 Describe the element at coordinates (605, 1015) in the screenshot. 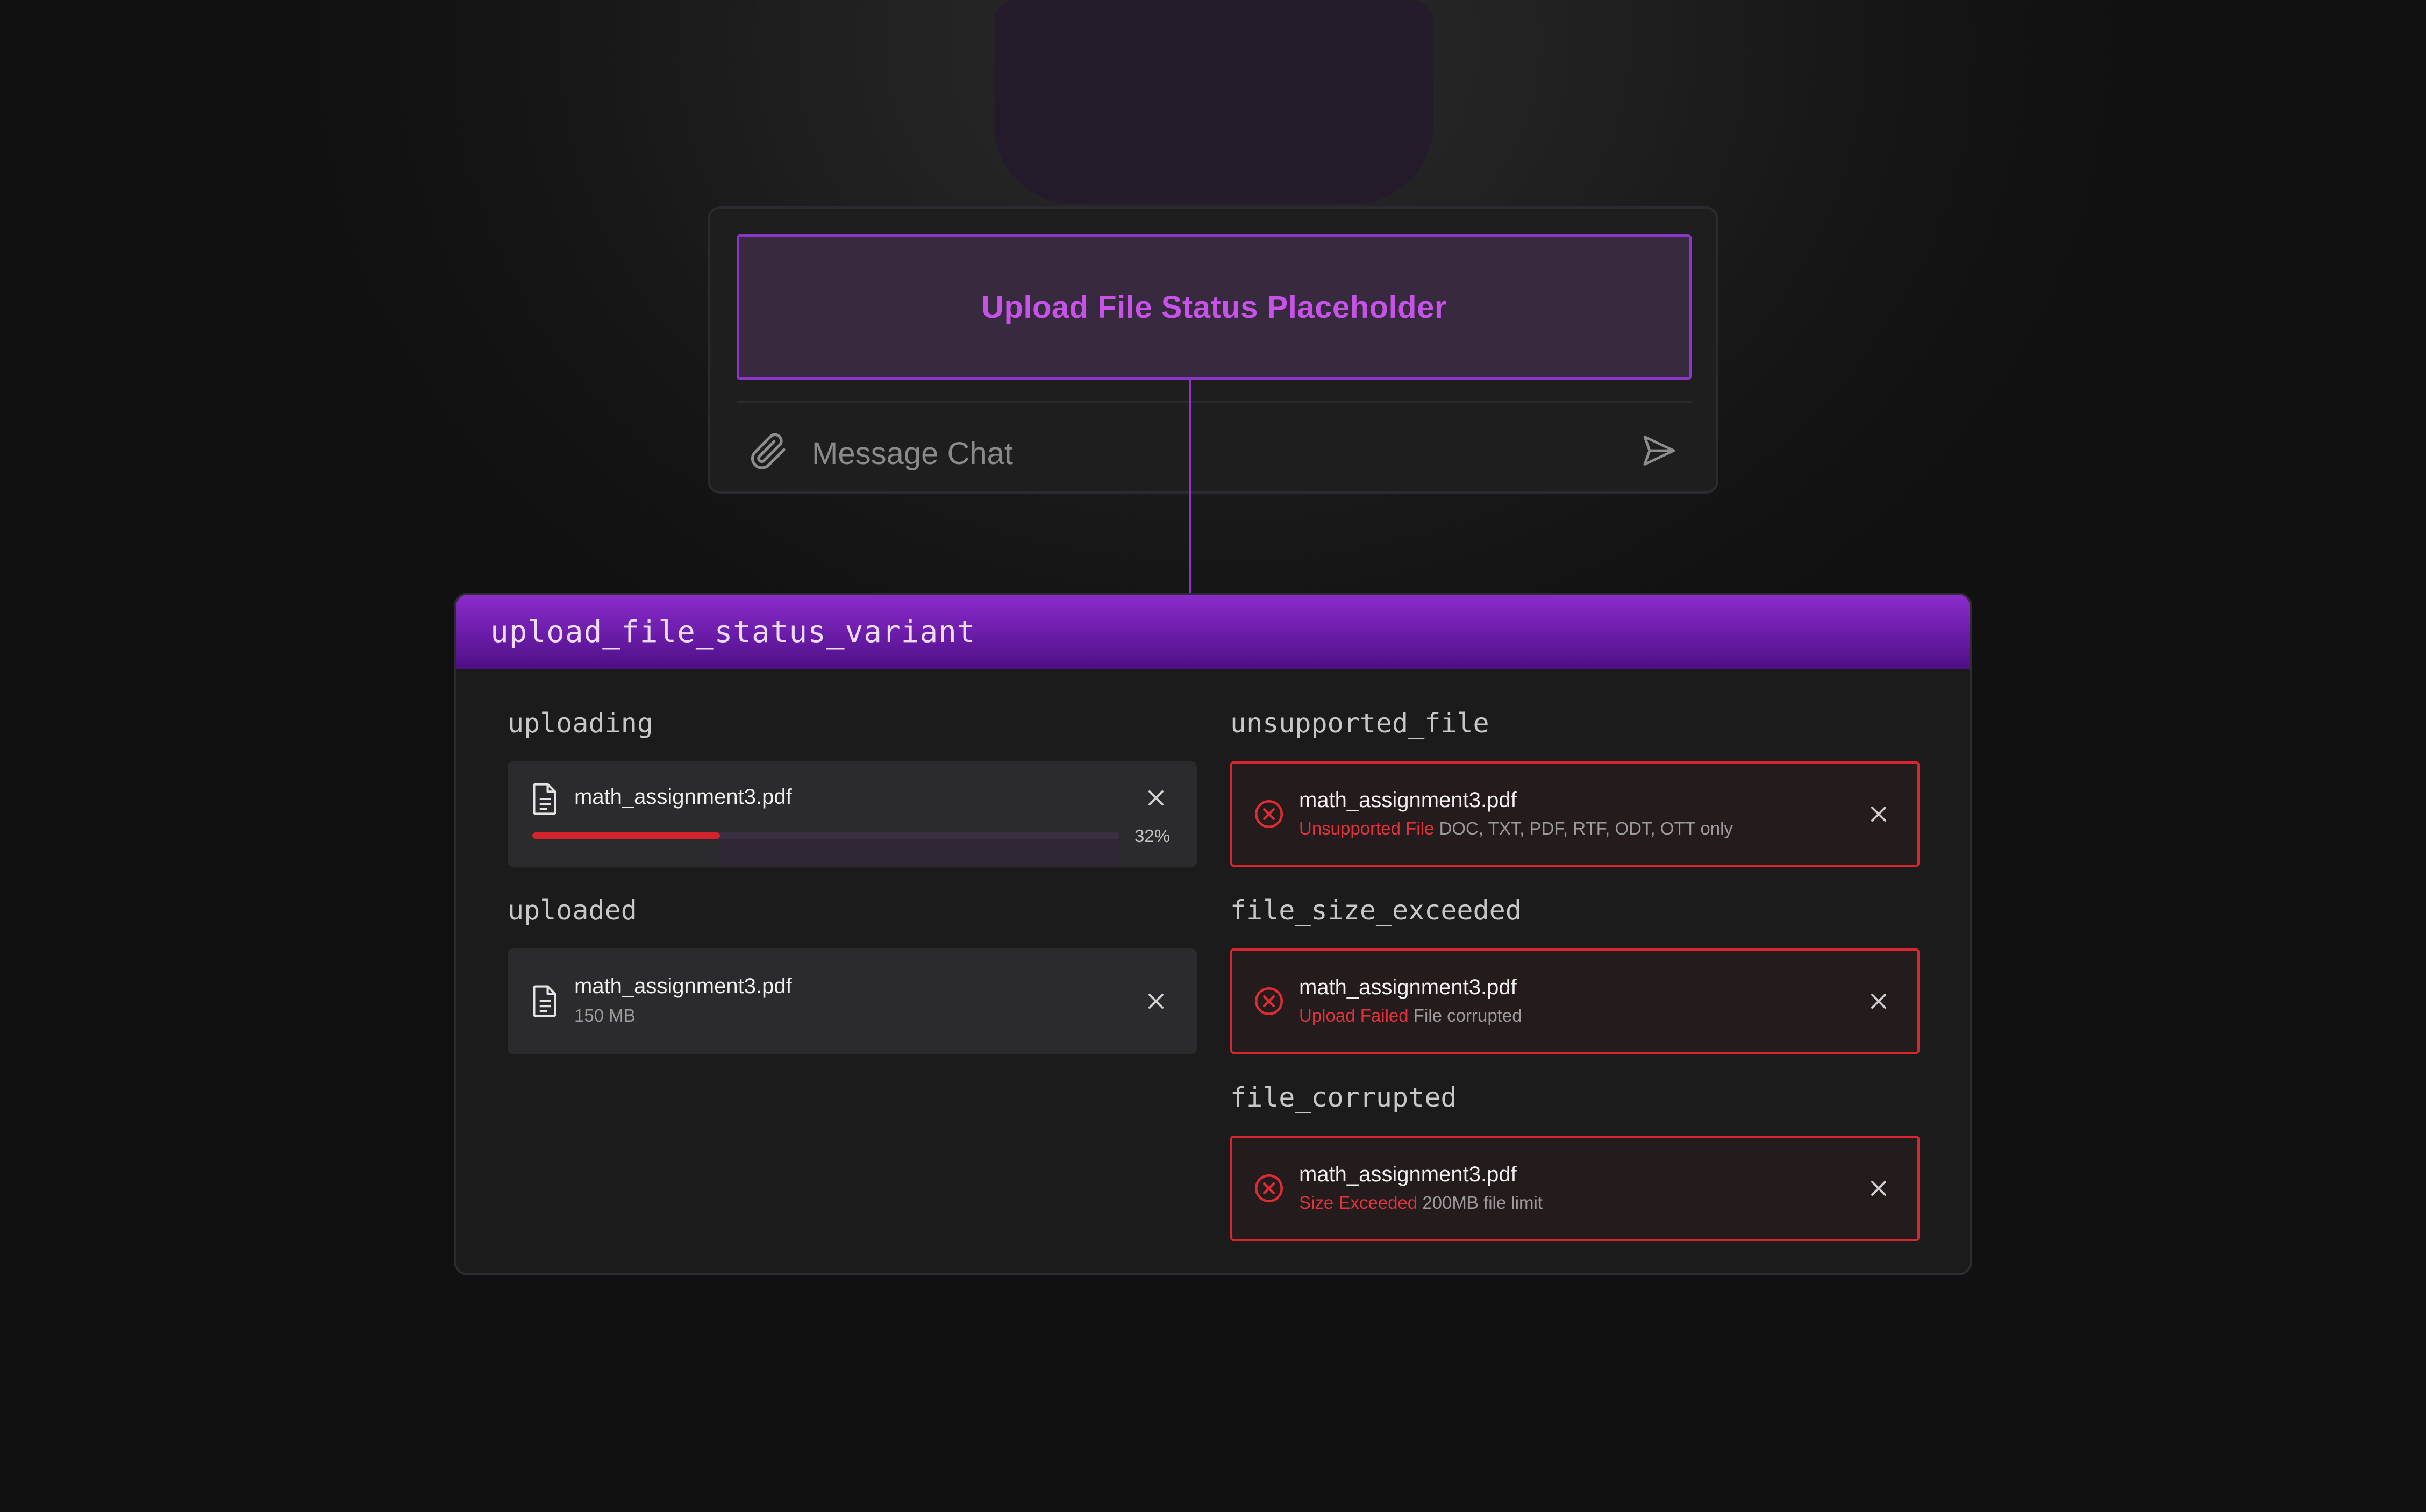

I see `file-size: 150 MB` at that location.